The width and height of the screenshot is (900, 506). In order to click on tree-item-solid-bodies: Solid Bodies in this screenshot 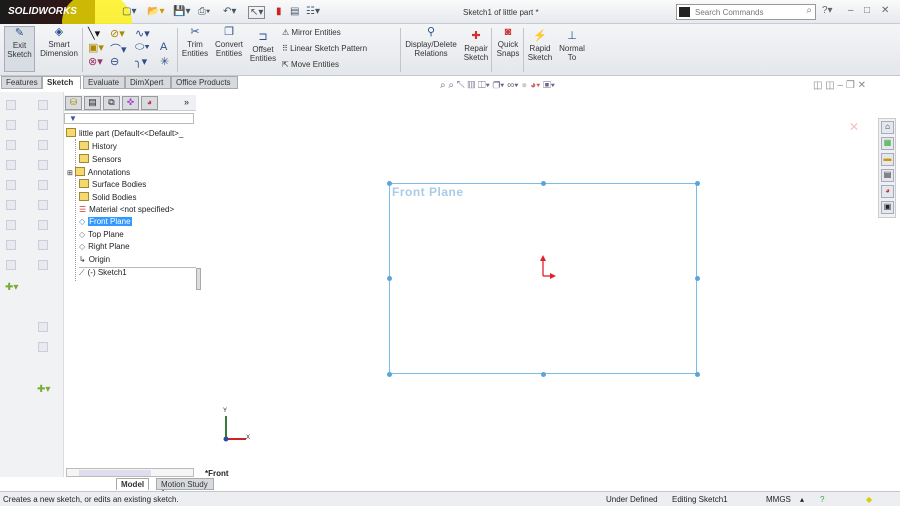, I will do `click(107, 197)`.